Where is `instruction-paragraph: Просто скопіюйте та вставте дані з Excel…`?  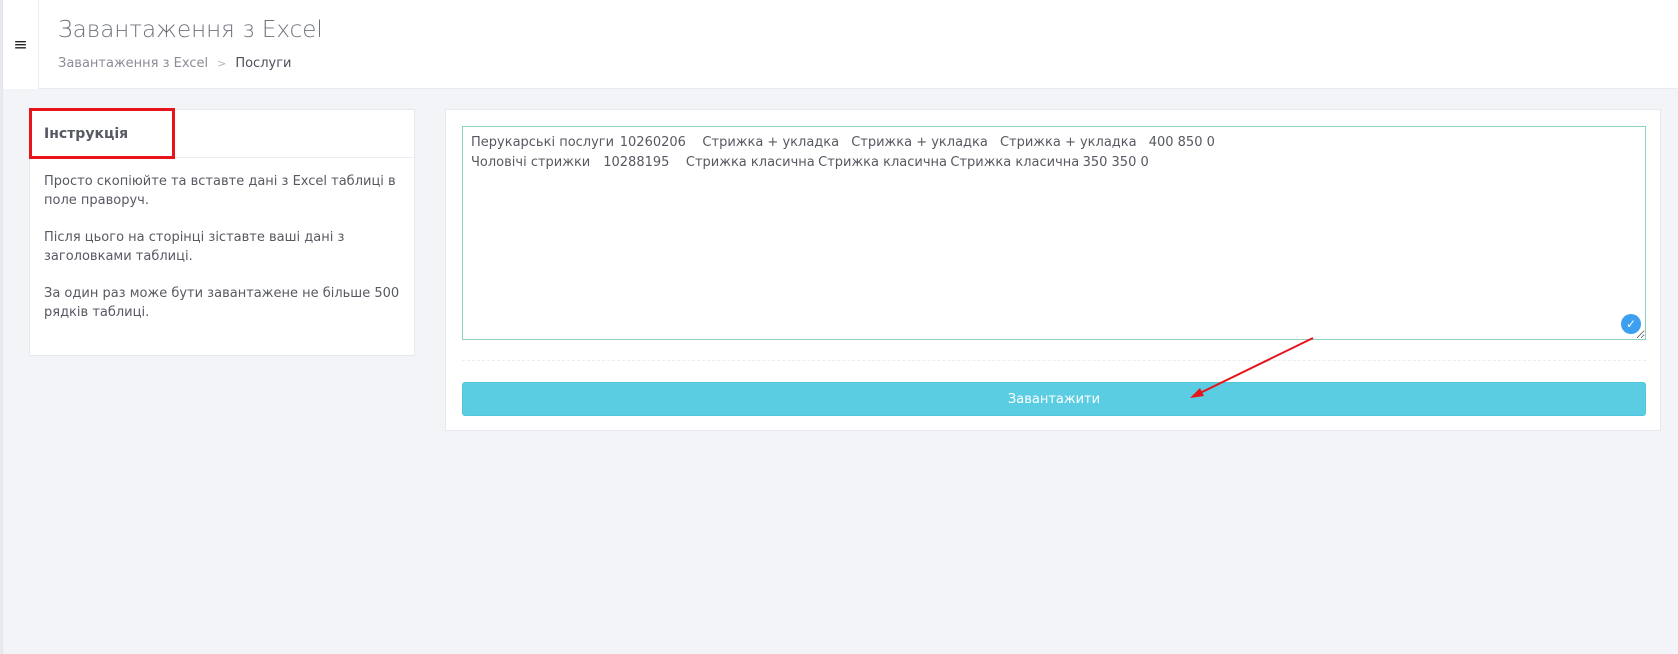 instruction-paragraph: Просто скопіюйте та вставте дані з Excel… is located at coordinates (220, 191).